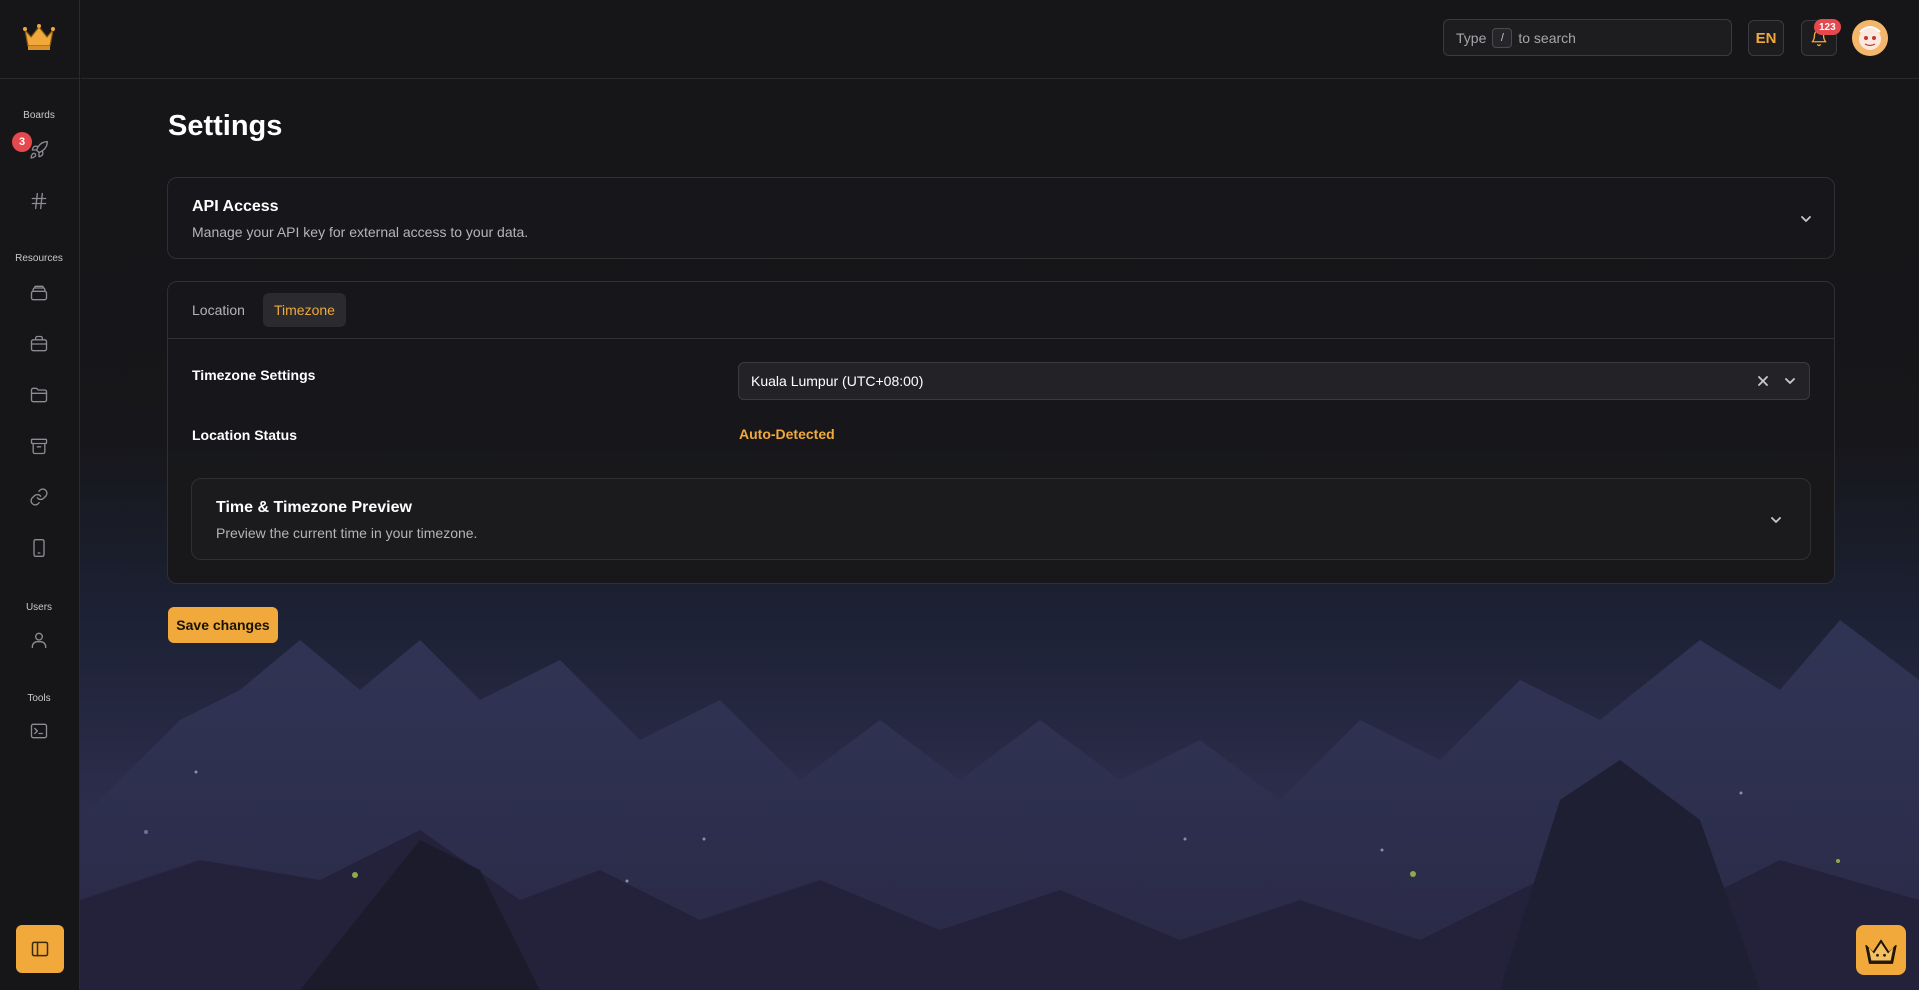 The image size is (1919, 990). I want to click on avatar, so click(1870, 38).